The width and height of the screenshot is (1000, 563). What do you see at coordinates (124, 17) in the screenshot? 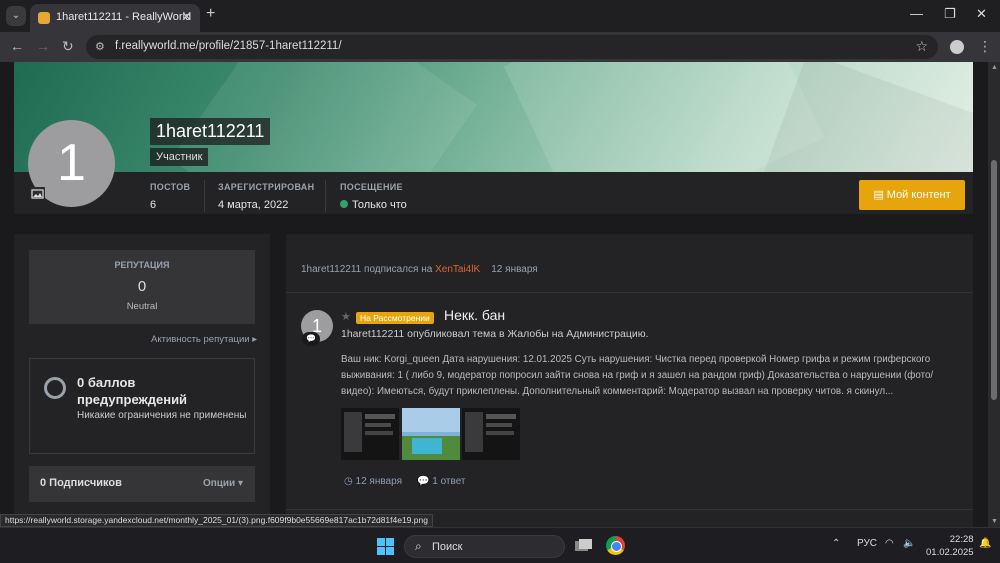
I see `tab-title: 1haret112211 - ReallyWorld` at bounding box center [124, 17].